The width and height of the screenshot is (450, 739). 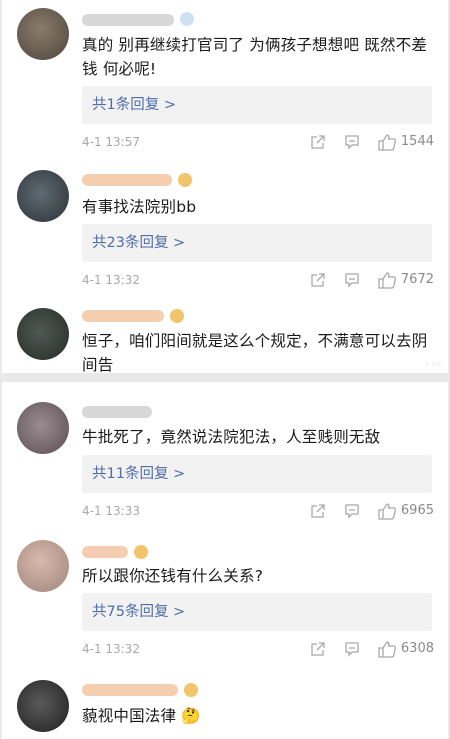 What do you see at coordinates (257, 243) in the screenshot?
I see `view-replies-link: 共23条回复 >` at bounding box center [257, 243].